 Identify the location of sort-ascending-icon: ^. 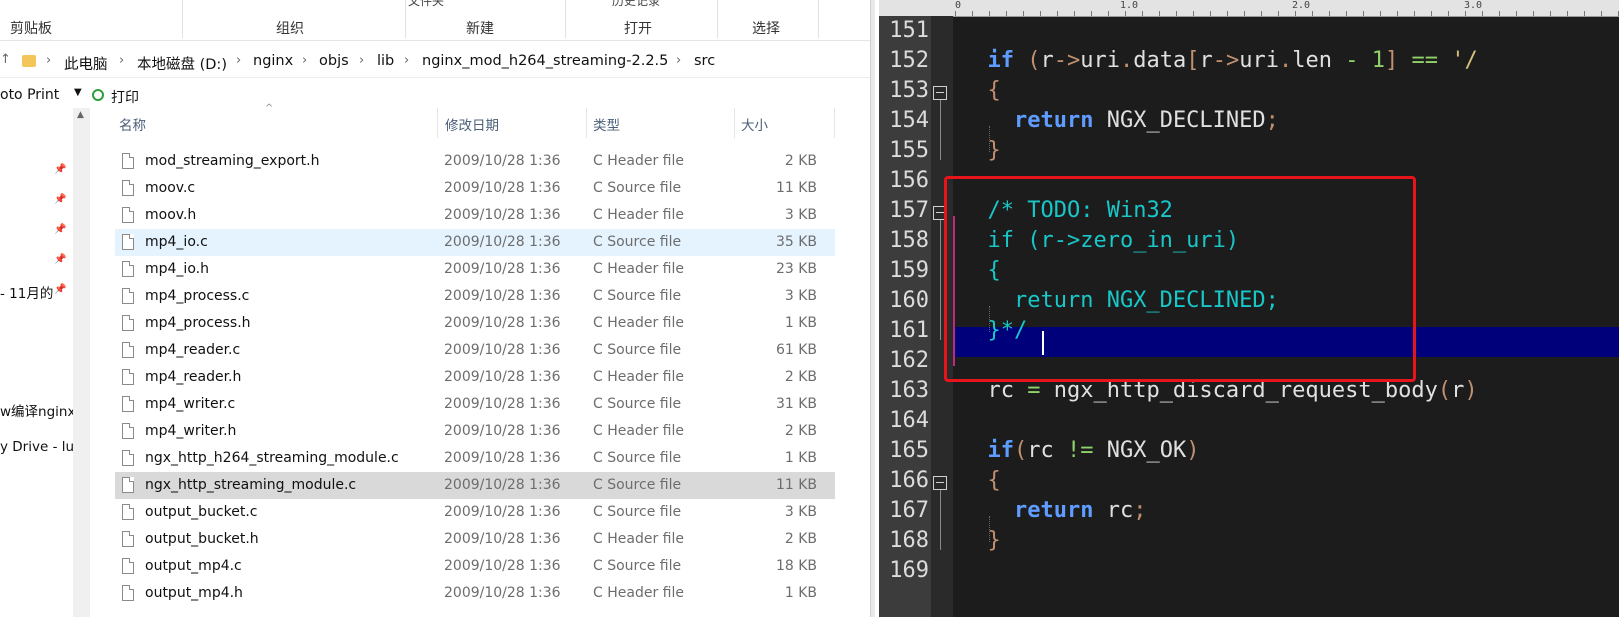
(269, 108).